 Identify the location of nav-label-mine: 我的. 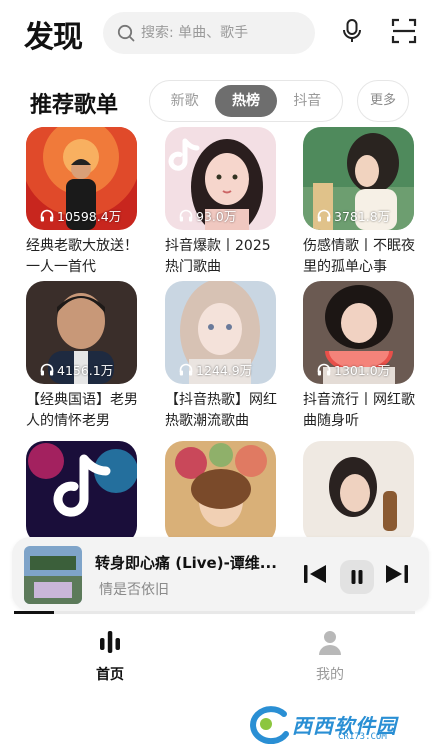
(330, 675).